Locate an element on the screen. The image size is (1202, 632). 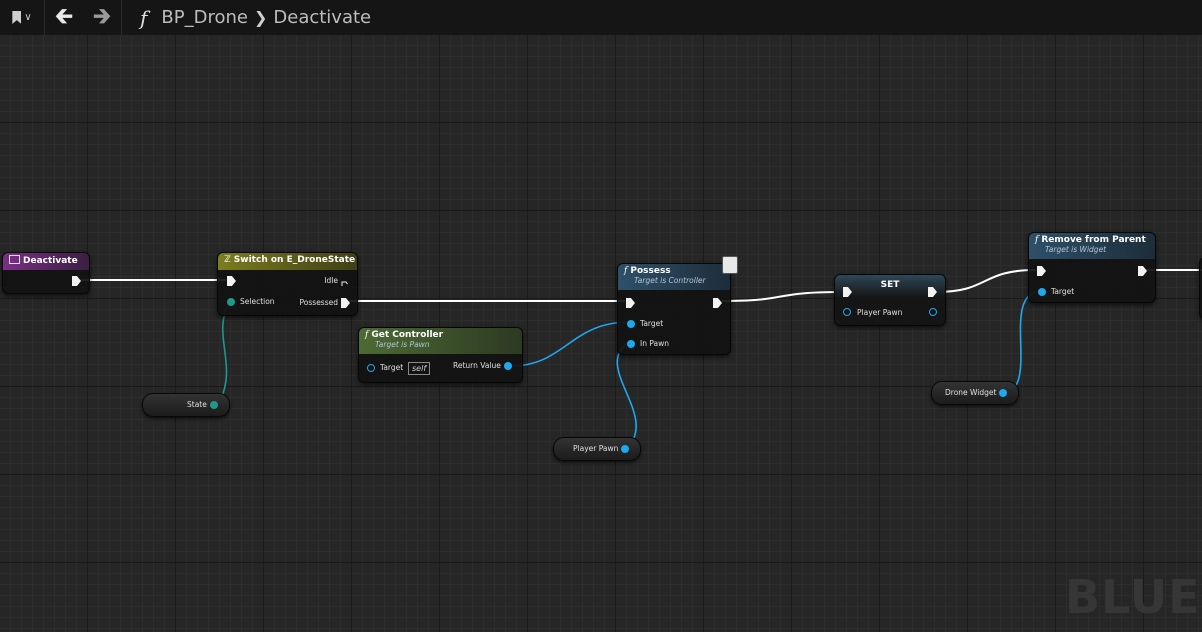
node-title: Remove from Parent is located at coordinates (1093, 240).